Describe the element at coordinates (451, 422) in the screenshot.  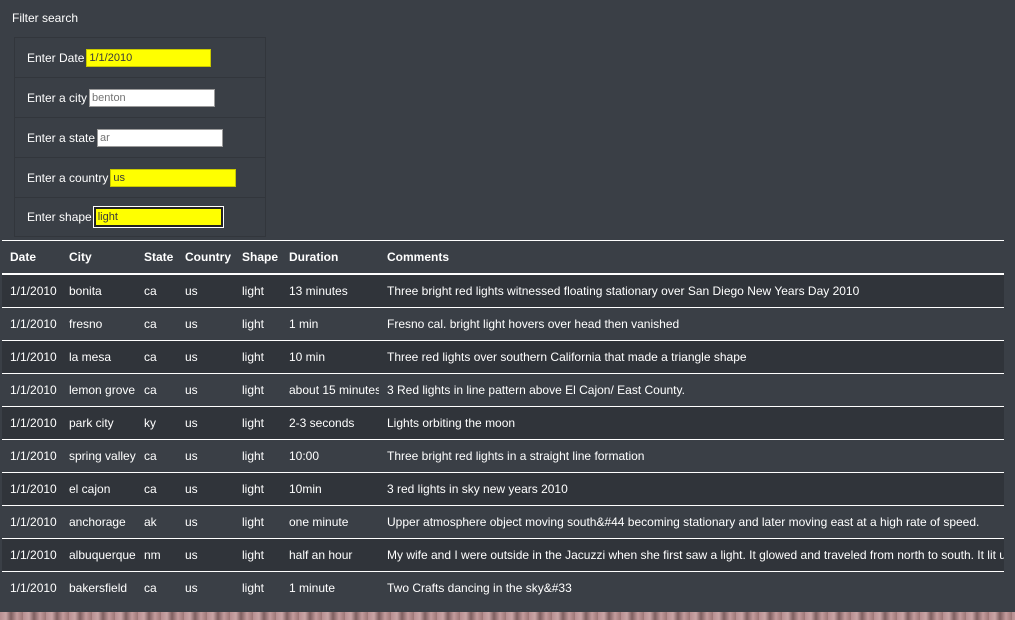
I see `cell-comments: Lights orbiting the moon` at that location.